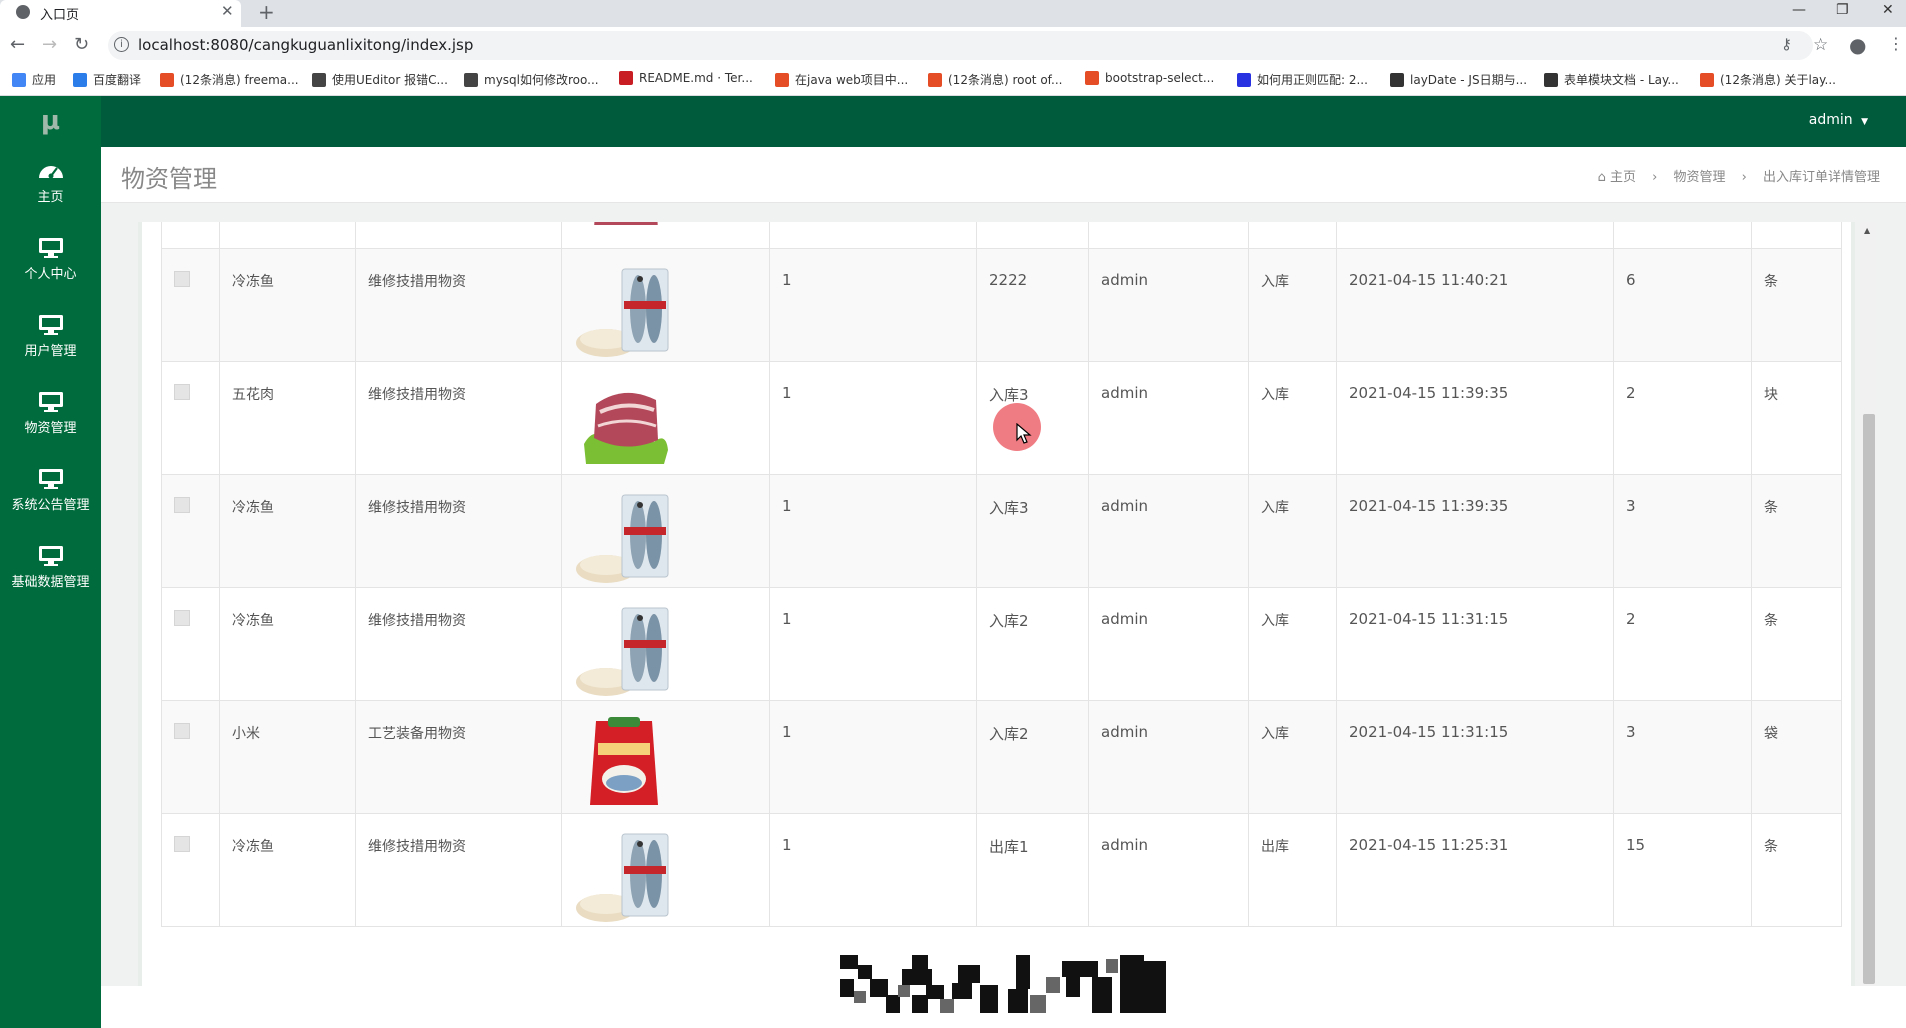  What do you see at coordinates (50, 417) in the screenshot?
I see `sidebar-item: 物资管理` at bounding box center [50, 417].